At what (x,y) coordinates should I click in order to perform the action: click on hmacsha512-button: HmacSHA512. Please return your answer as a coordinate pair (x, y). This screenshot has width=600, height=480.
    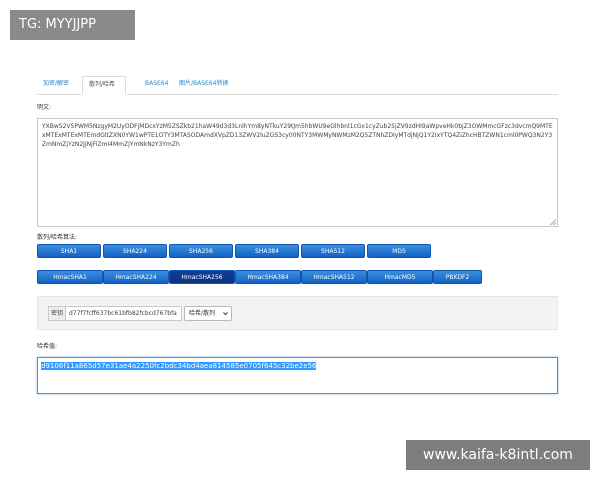
    Looking at the image, I should click on (334, 277).